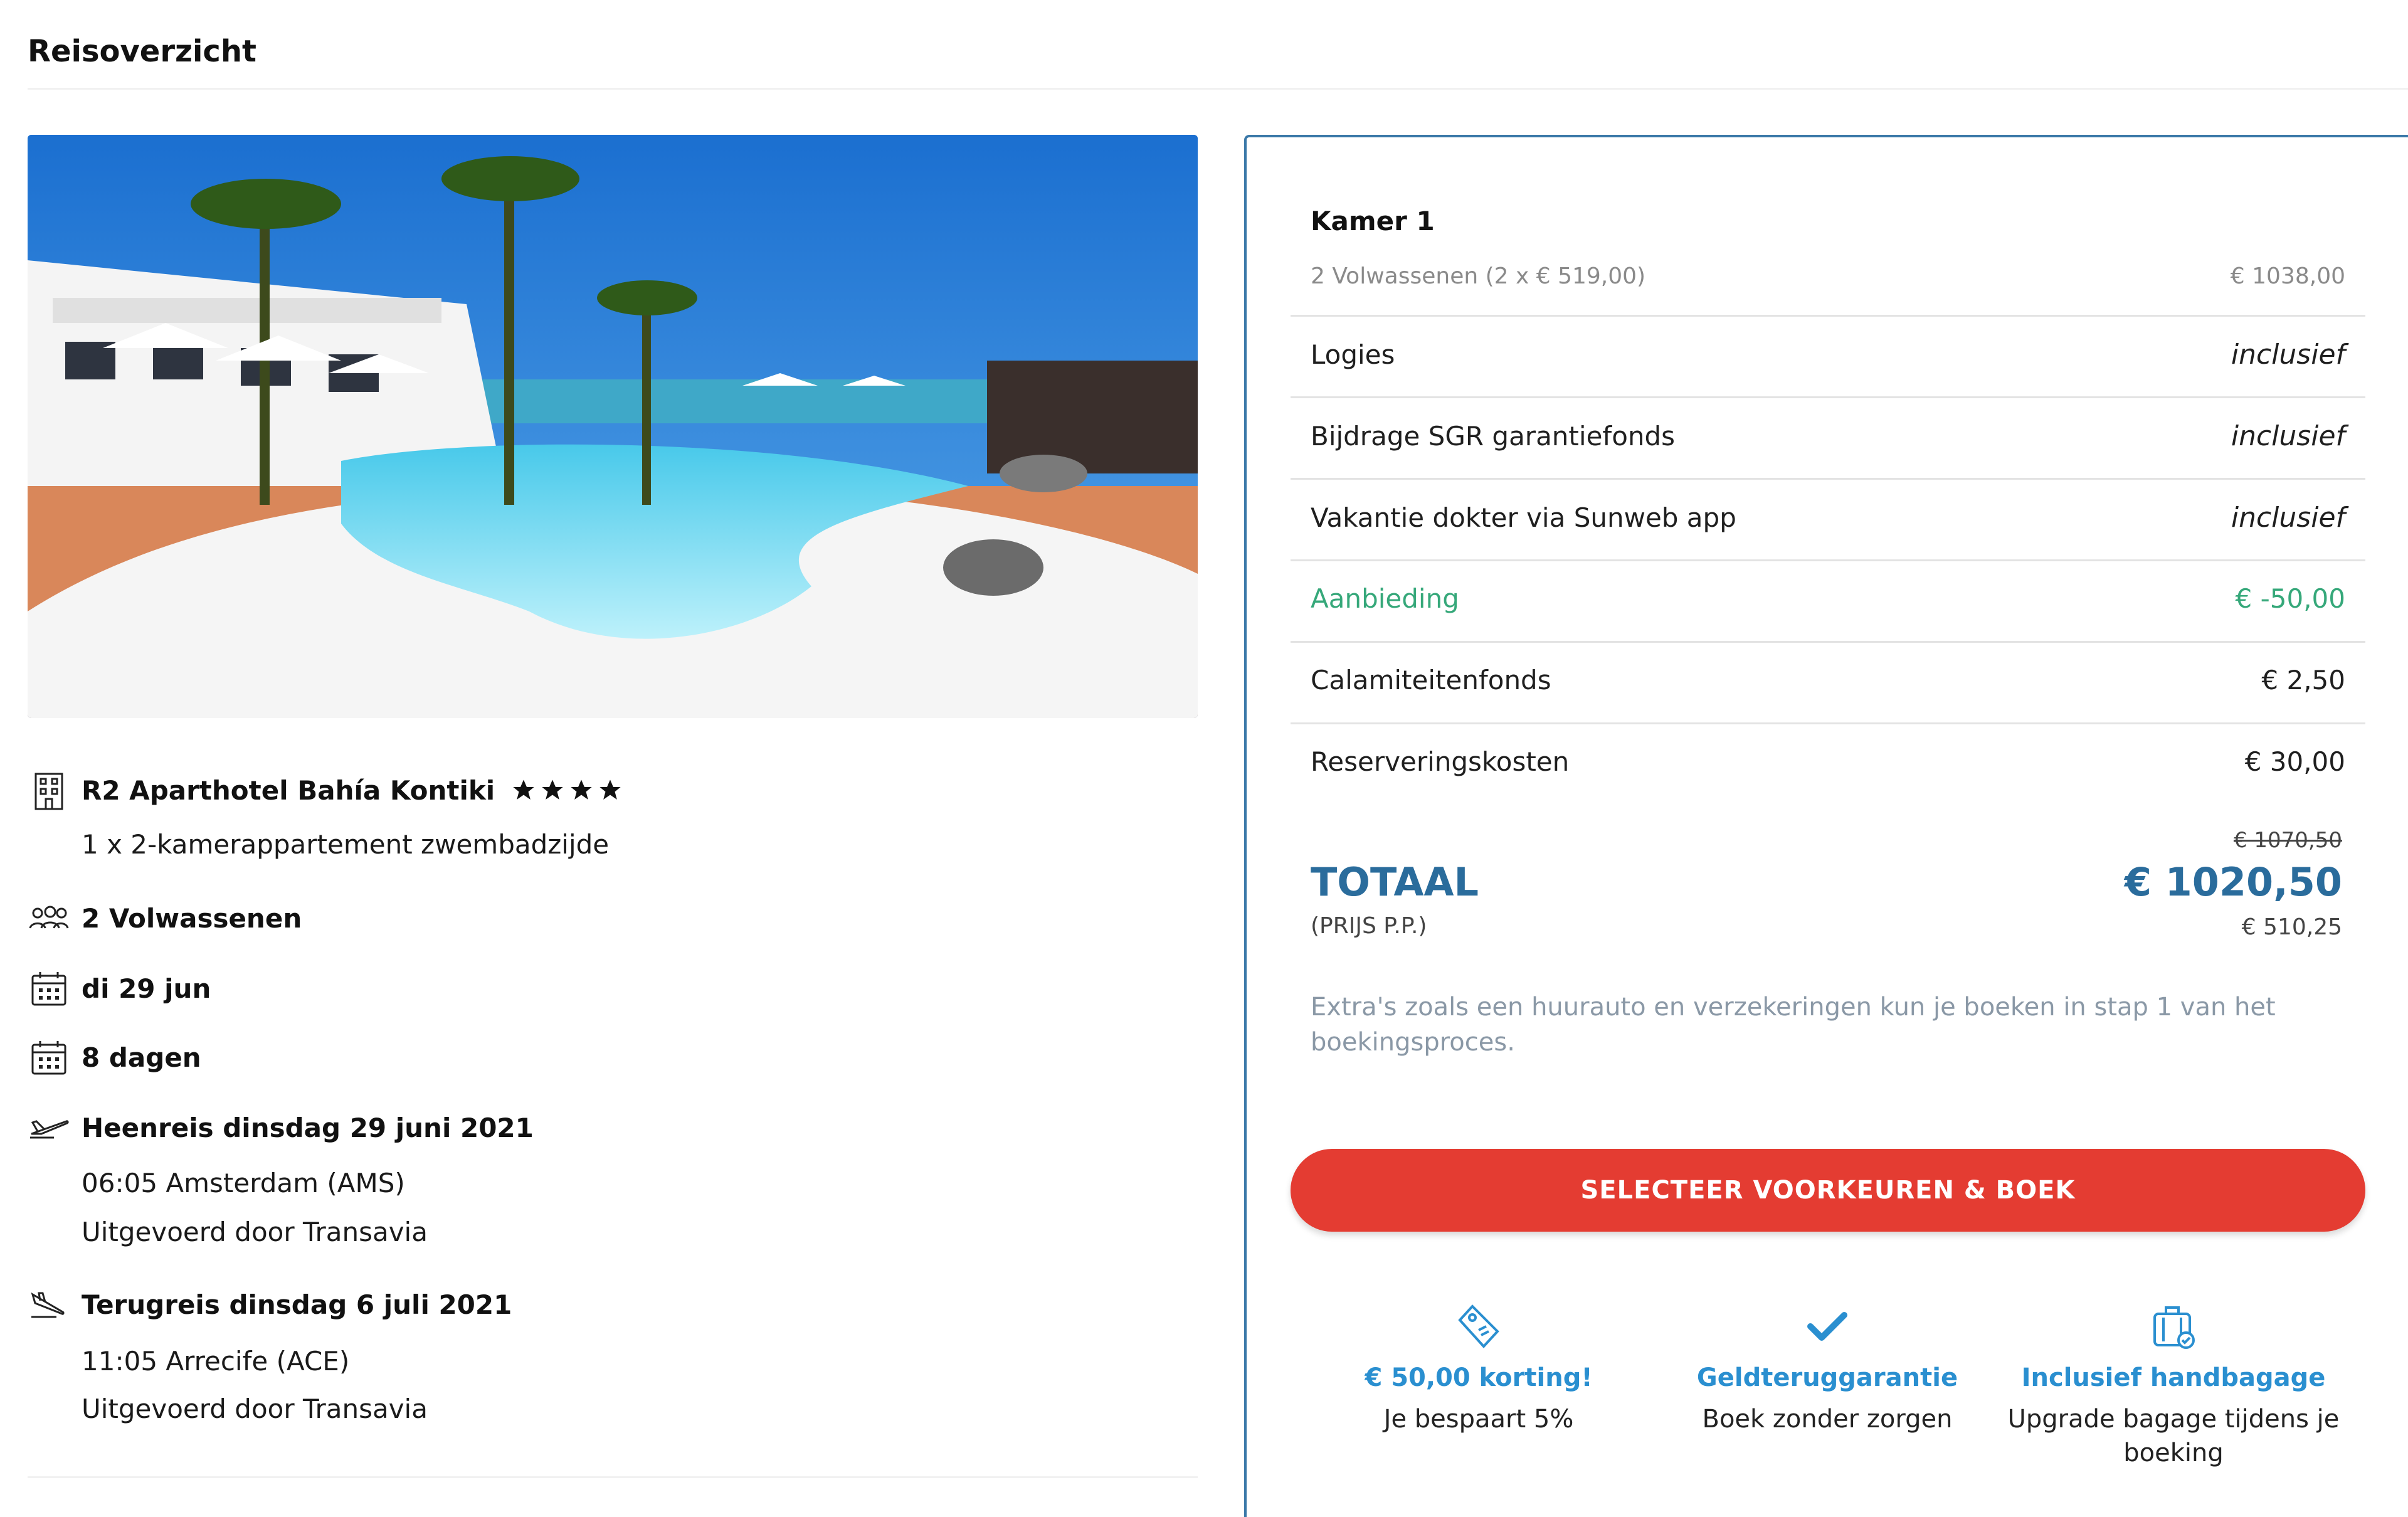 The width and height of the screenshot is (2408, 1517). Describe the element at coordinates (2173, 1436) in the screenshot. I see `usp-text: Upgrade bagage tijdens je boeking` at that location.